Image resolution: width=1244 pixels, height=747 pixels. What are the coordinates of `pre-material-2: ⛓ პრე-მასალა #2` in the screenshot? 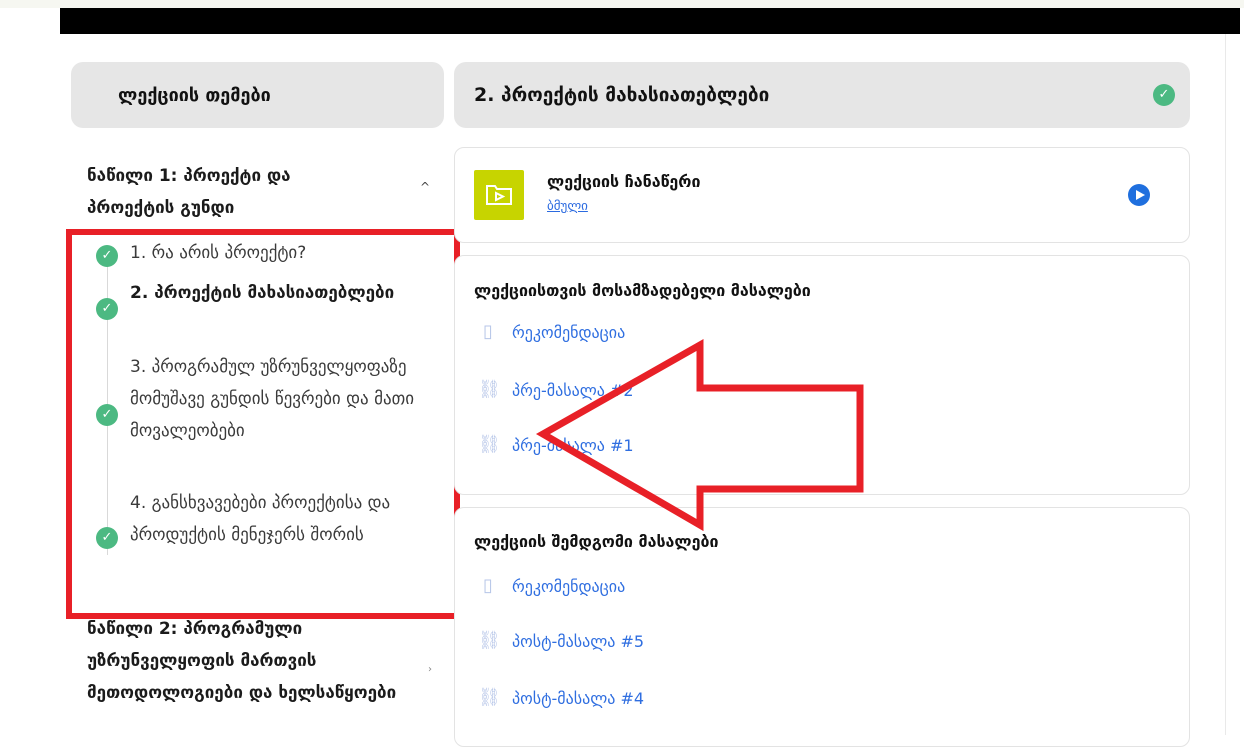 It's located at (556, 390).